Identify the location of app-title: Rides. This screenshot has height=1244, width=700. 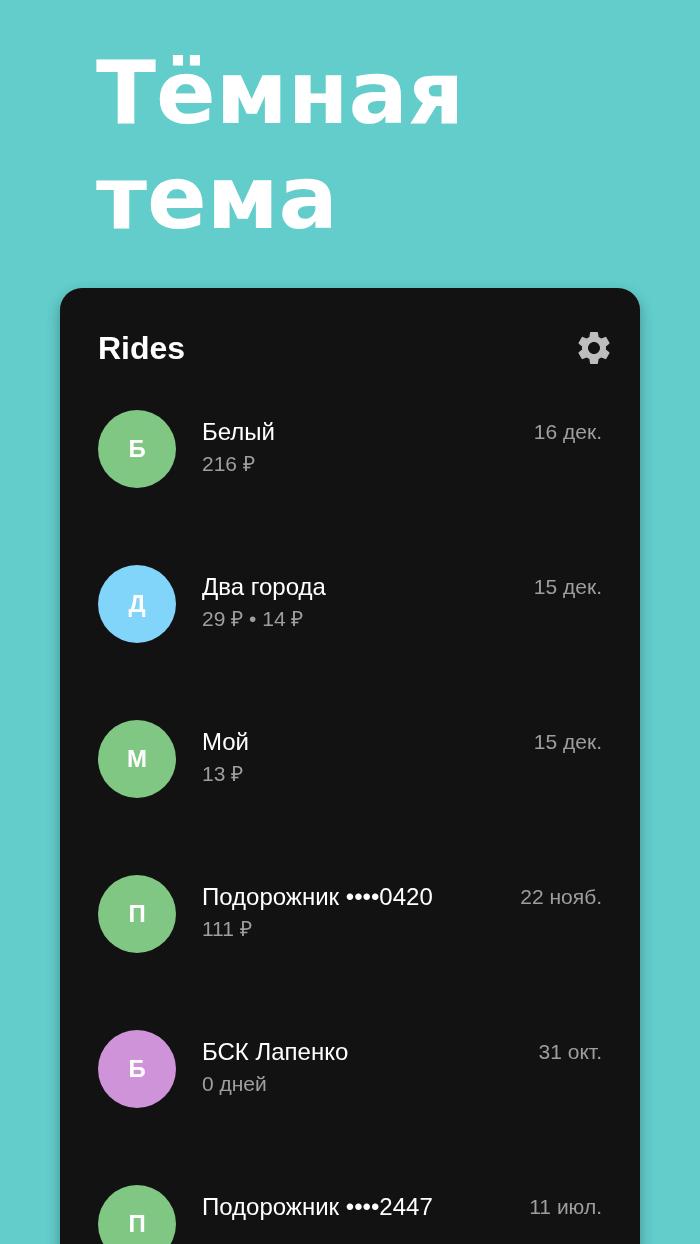
(142, 348).